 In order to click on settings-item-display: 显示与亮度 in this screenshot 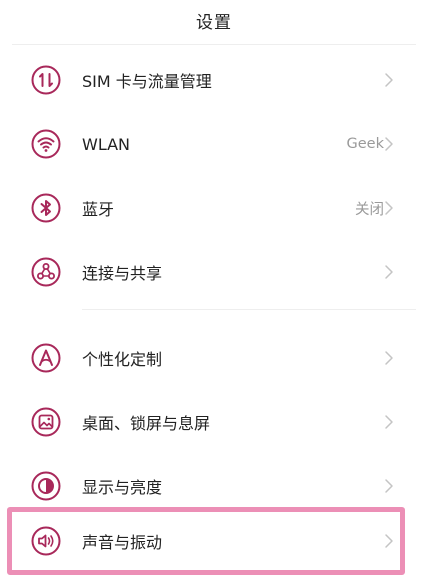, I will do `click(214, 486)`.